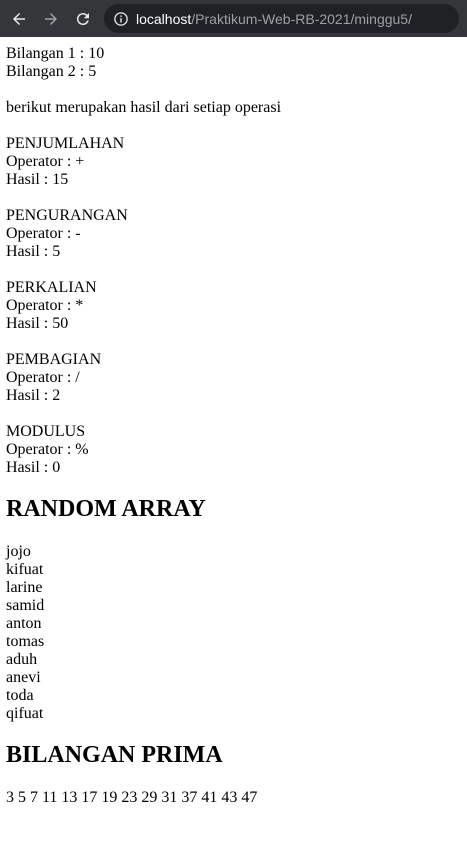  What do you see at coordinates (43, 233) in the screenshot?
I see `operation-operator: Operator : -` at bounding box center [43, 233].